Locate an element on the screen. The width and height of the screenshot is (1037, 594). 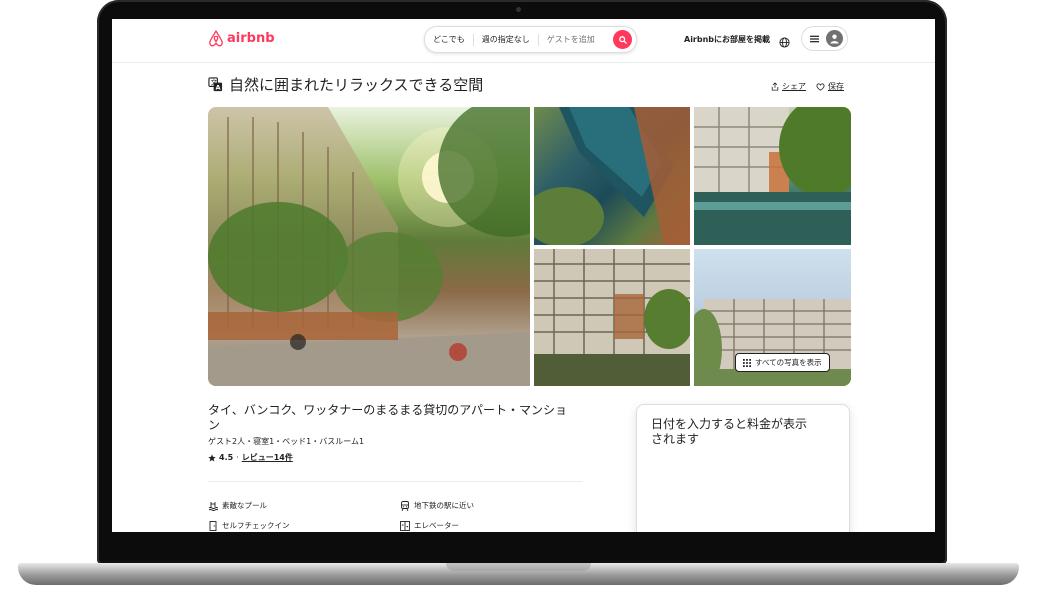
photo-pool-illustration is located at coordinates (607, 177).